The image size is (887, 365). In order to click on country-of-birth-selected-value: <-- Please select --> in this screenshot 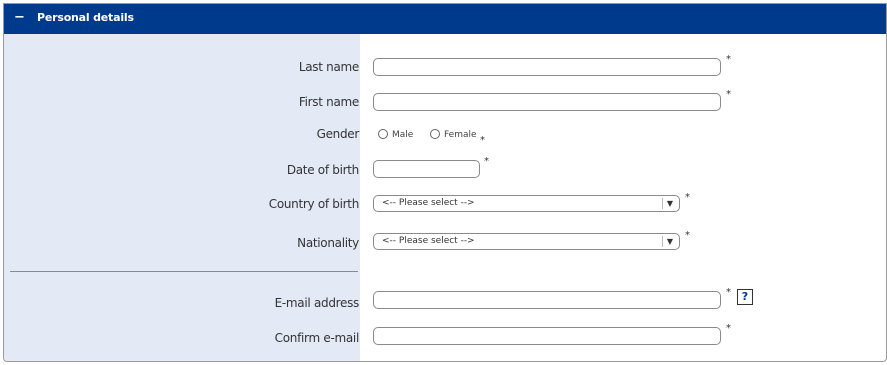, I will do `click(428, 203)`.